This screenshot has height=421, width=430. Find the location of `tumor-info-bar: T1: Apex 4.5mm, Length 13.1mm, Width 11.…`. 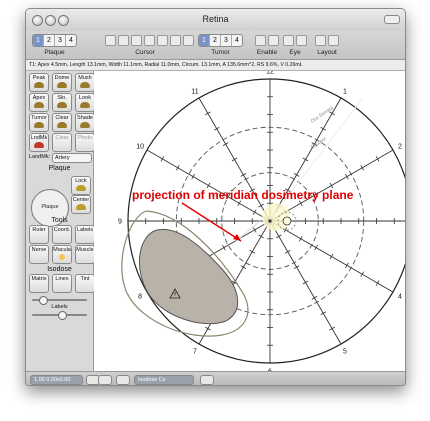

tumor-info-bar: T1: Apex 4.5mm, Length 13.1mm, Width 11.… is located at coordinates (215, 65).